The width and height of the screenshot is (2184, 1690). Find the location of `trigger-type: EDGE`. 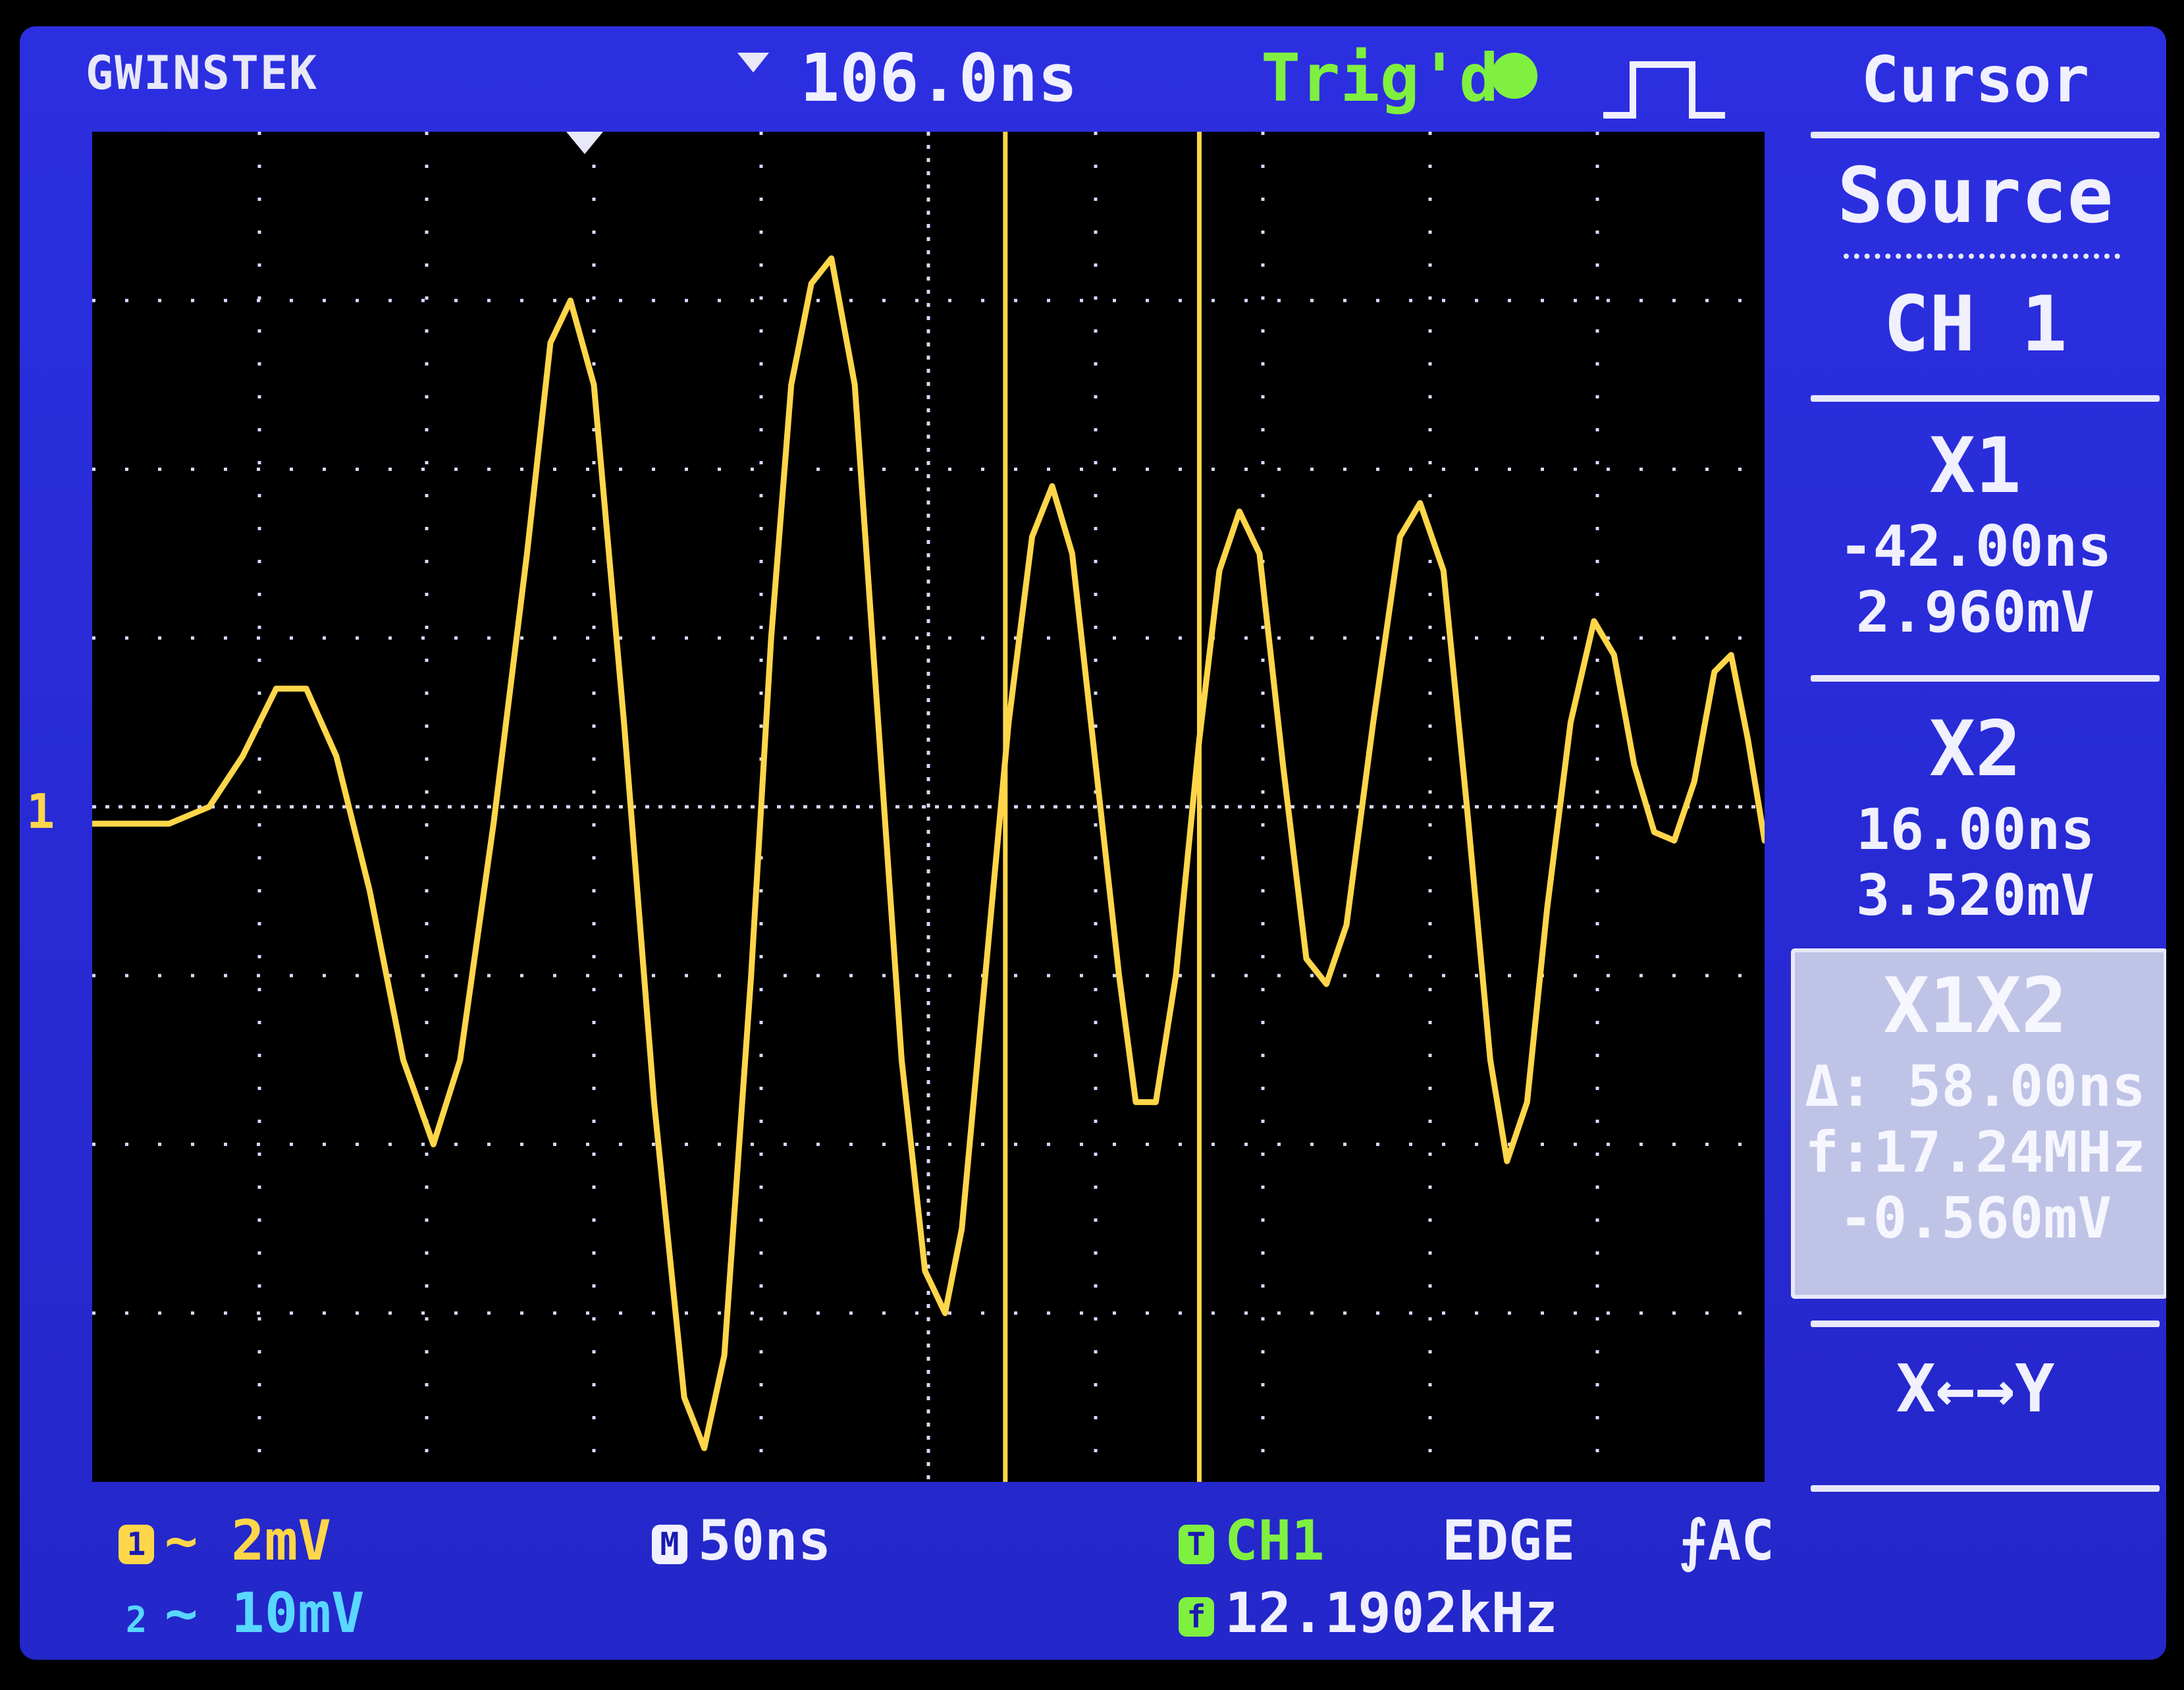

trigger-type: EDGE is located at coordinates (1509, 1540).